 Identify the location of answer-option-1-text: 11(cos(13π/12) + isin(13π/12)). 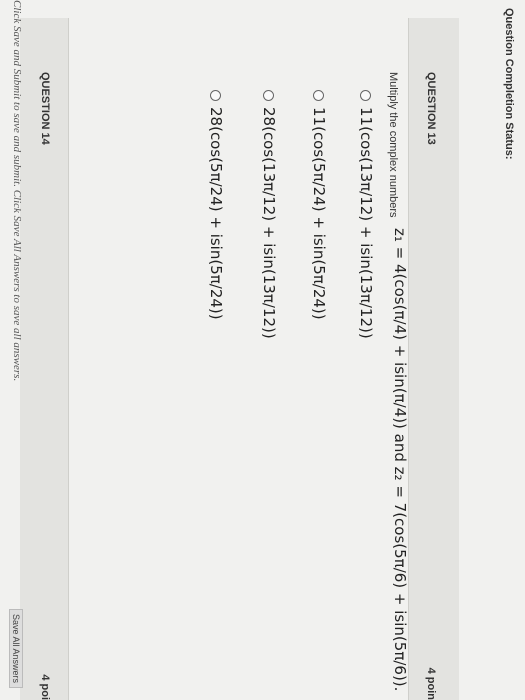
(366, 223).